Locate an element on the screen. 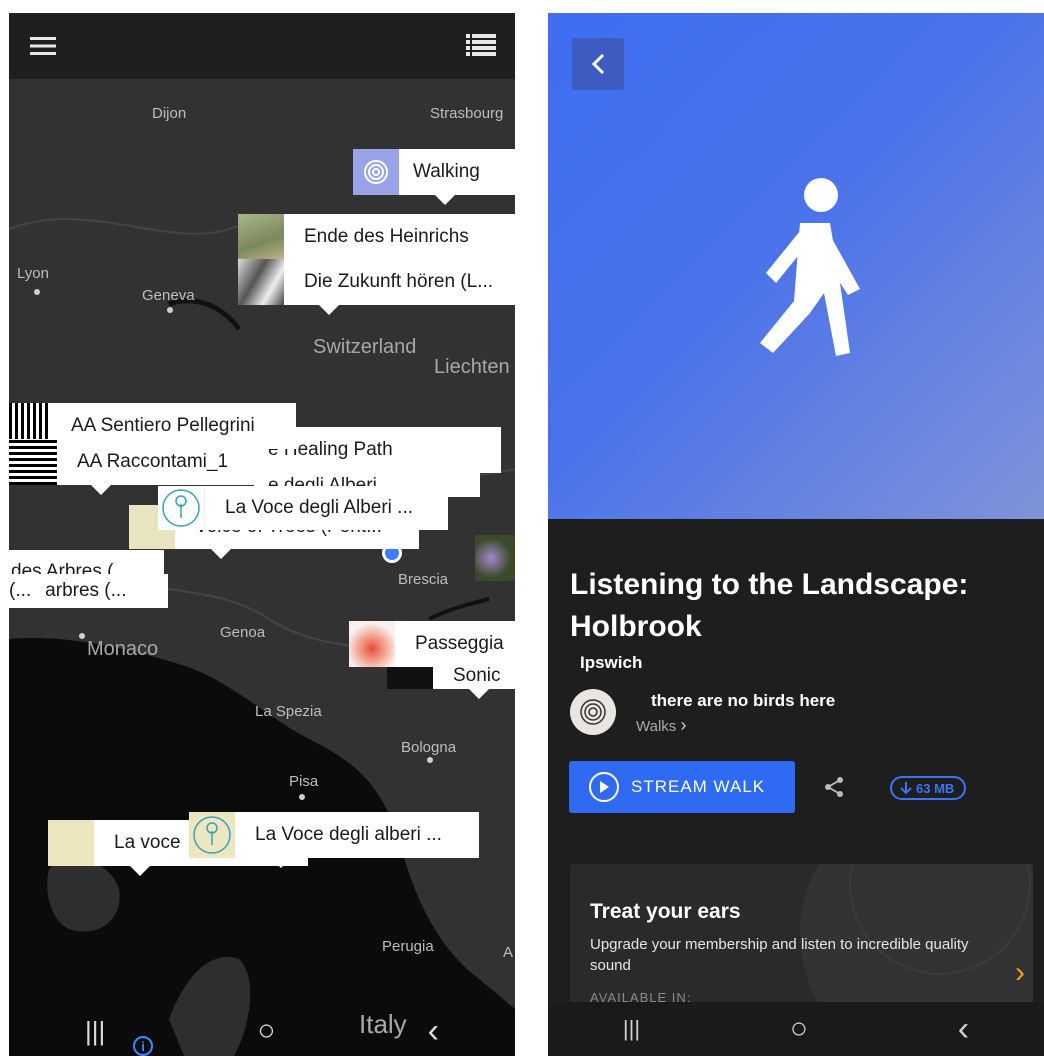  download-button: 63 MB is located at coordinates (928, 788).